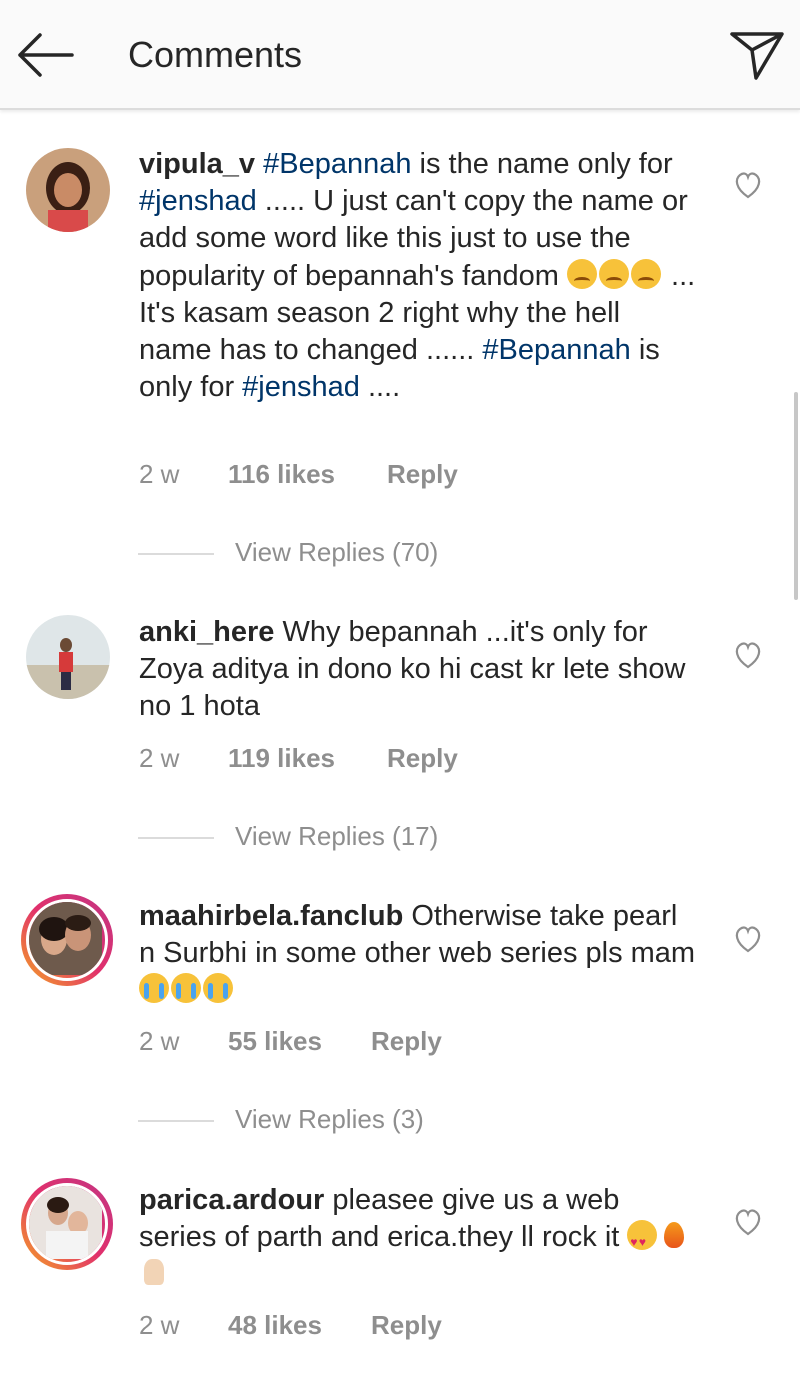  I want to click on pray-emoji-icon, so click(154, 1272).